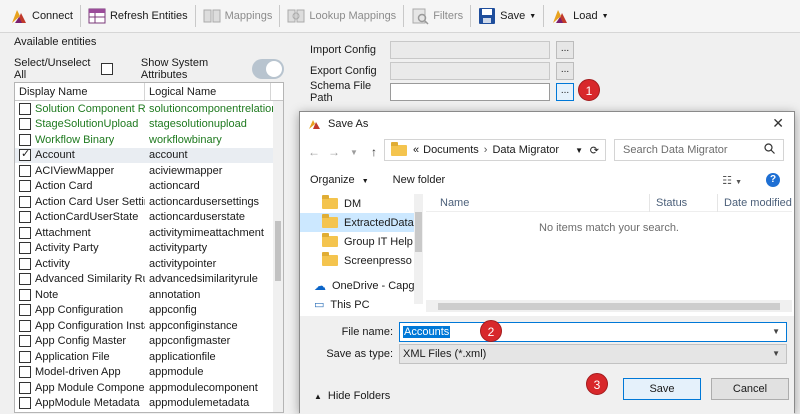 The width and height of the screenshot is (800, 414). What do you see at coordinates (470, 92) in the screenshot?
I see `schema-file-path-input` at bounding box center [470, 92].